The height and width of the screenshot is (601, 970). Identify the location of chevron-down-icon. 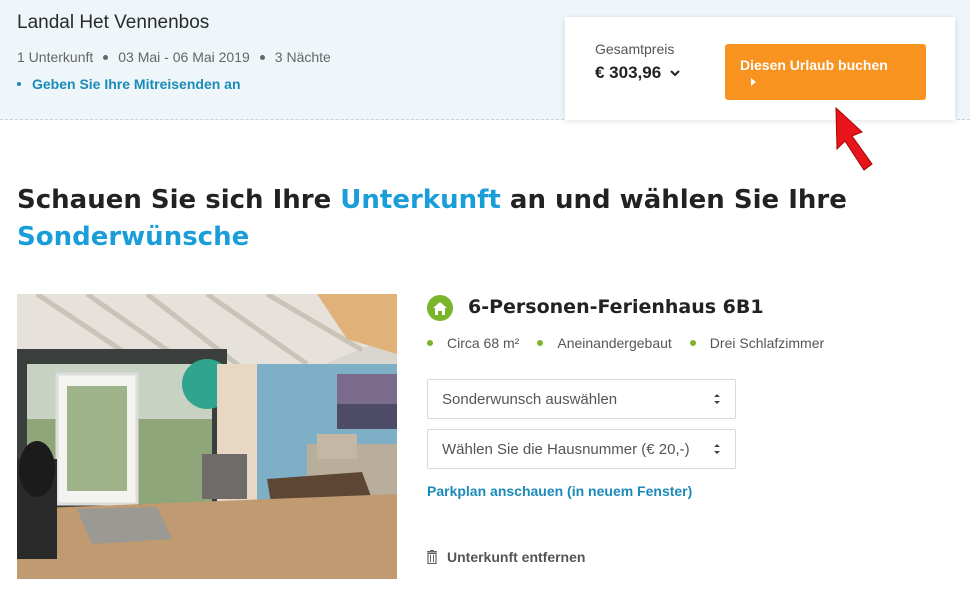
(675, 73).